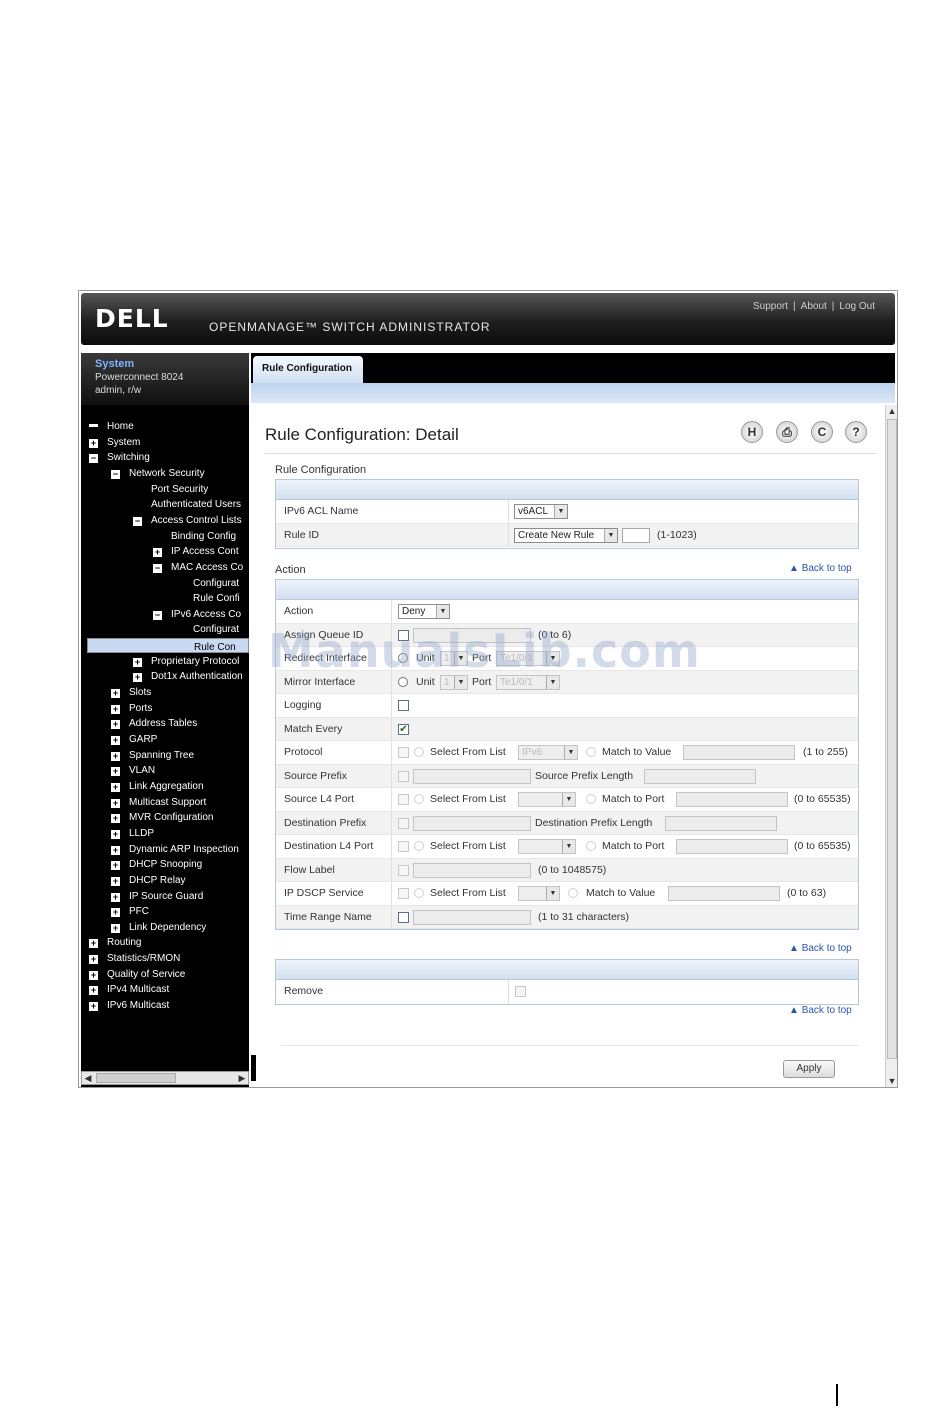 This screenshot has width=950, height=1414. I want to click on nav-item: + DHCP Snooping, so click(156, 864).